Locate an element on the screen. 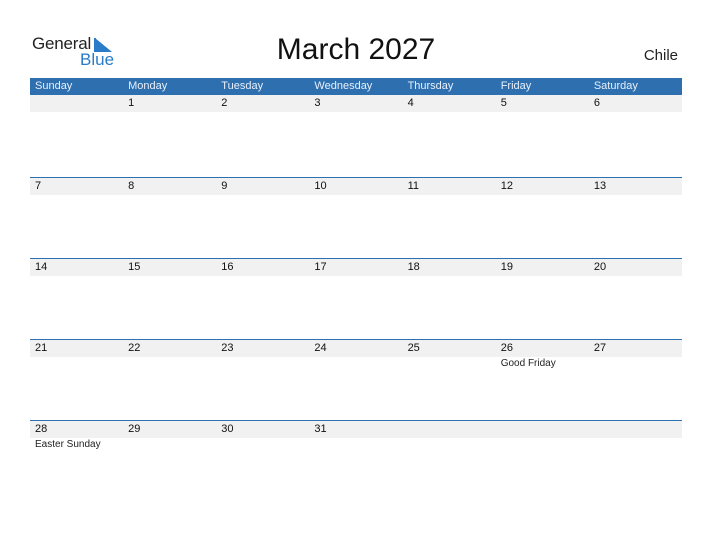 This screenshot has height=550, width=712. day-number: 13 is located at coordinates (600, 186).